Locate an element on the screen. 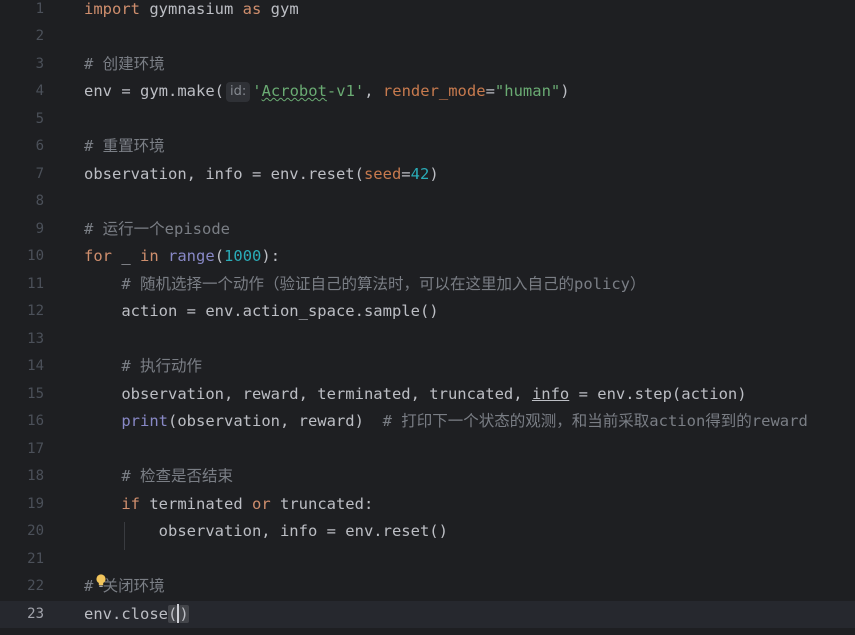 The width and height of the screenshot is (855, 635). code-token: ): is located at coordinates (271, 256).